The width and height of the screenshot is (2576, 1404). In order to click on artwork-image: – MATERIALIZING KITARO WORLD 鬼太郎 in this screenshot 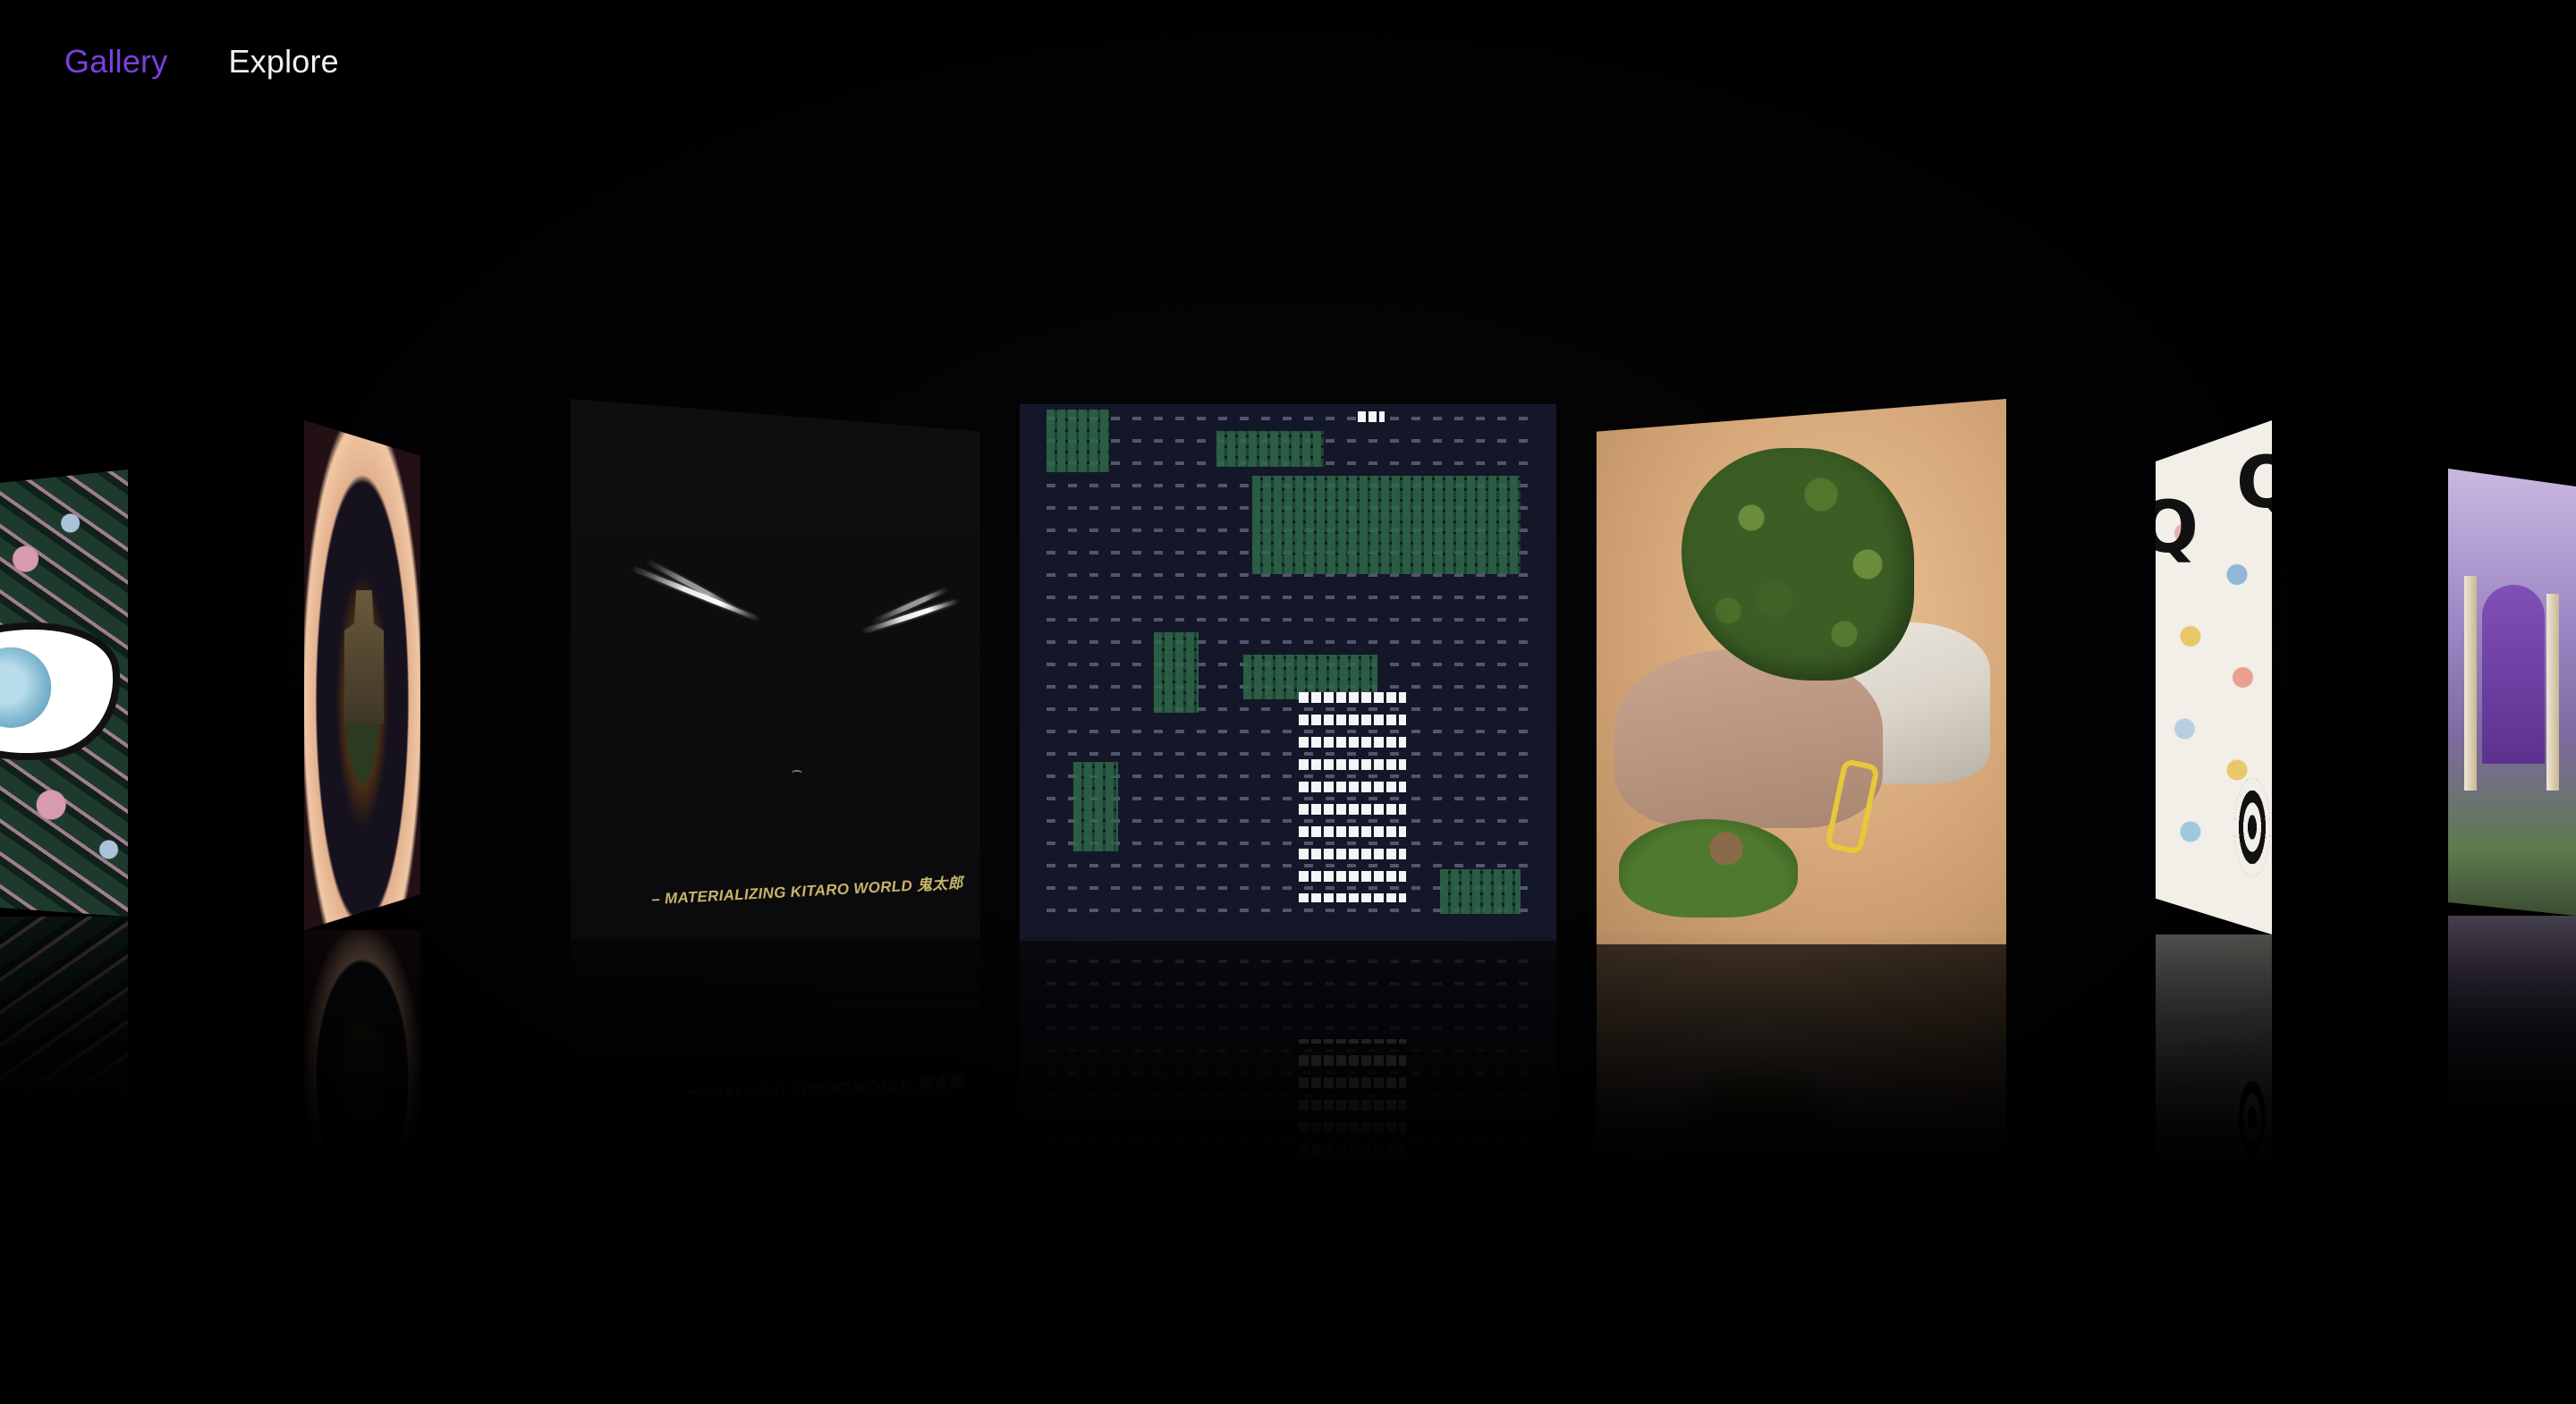, I will do `click(775, 669)`.